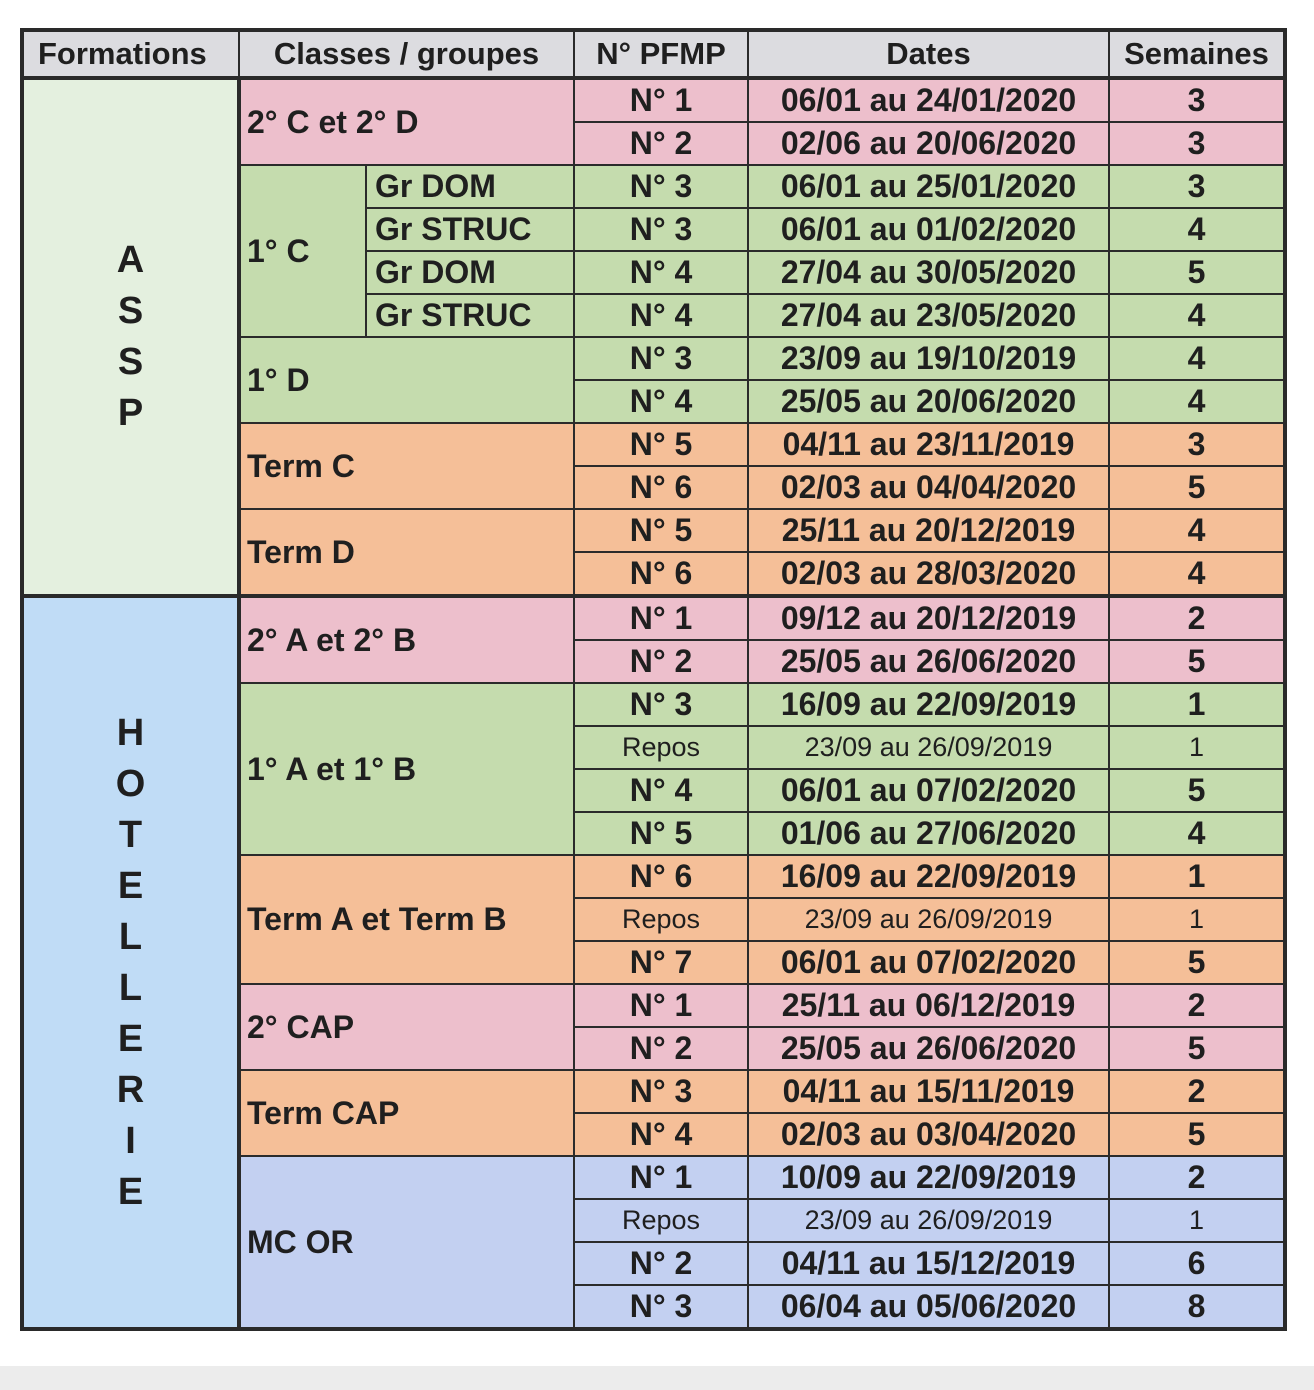 The width and height of the screenshot is (1314, 1390). I want to click on date-range: 09/12 au 20/12/2019, so click(928, 617).